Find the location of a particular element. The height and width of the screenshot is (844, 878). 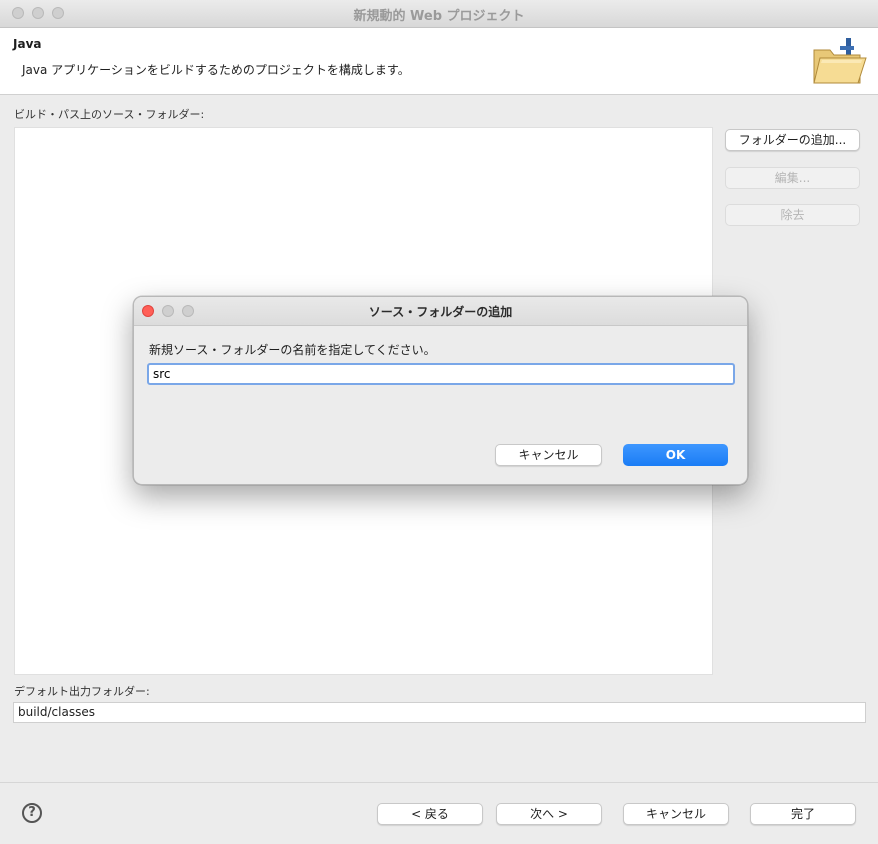

output-folder-field: build/classes is located at coordinates (439, 712).